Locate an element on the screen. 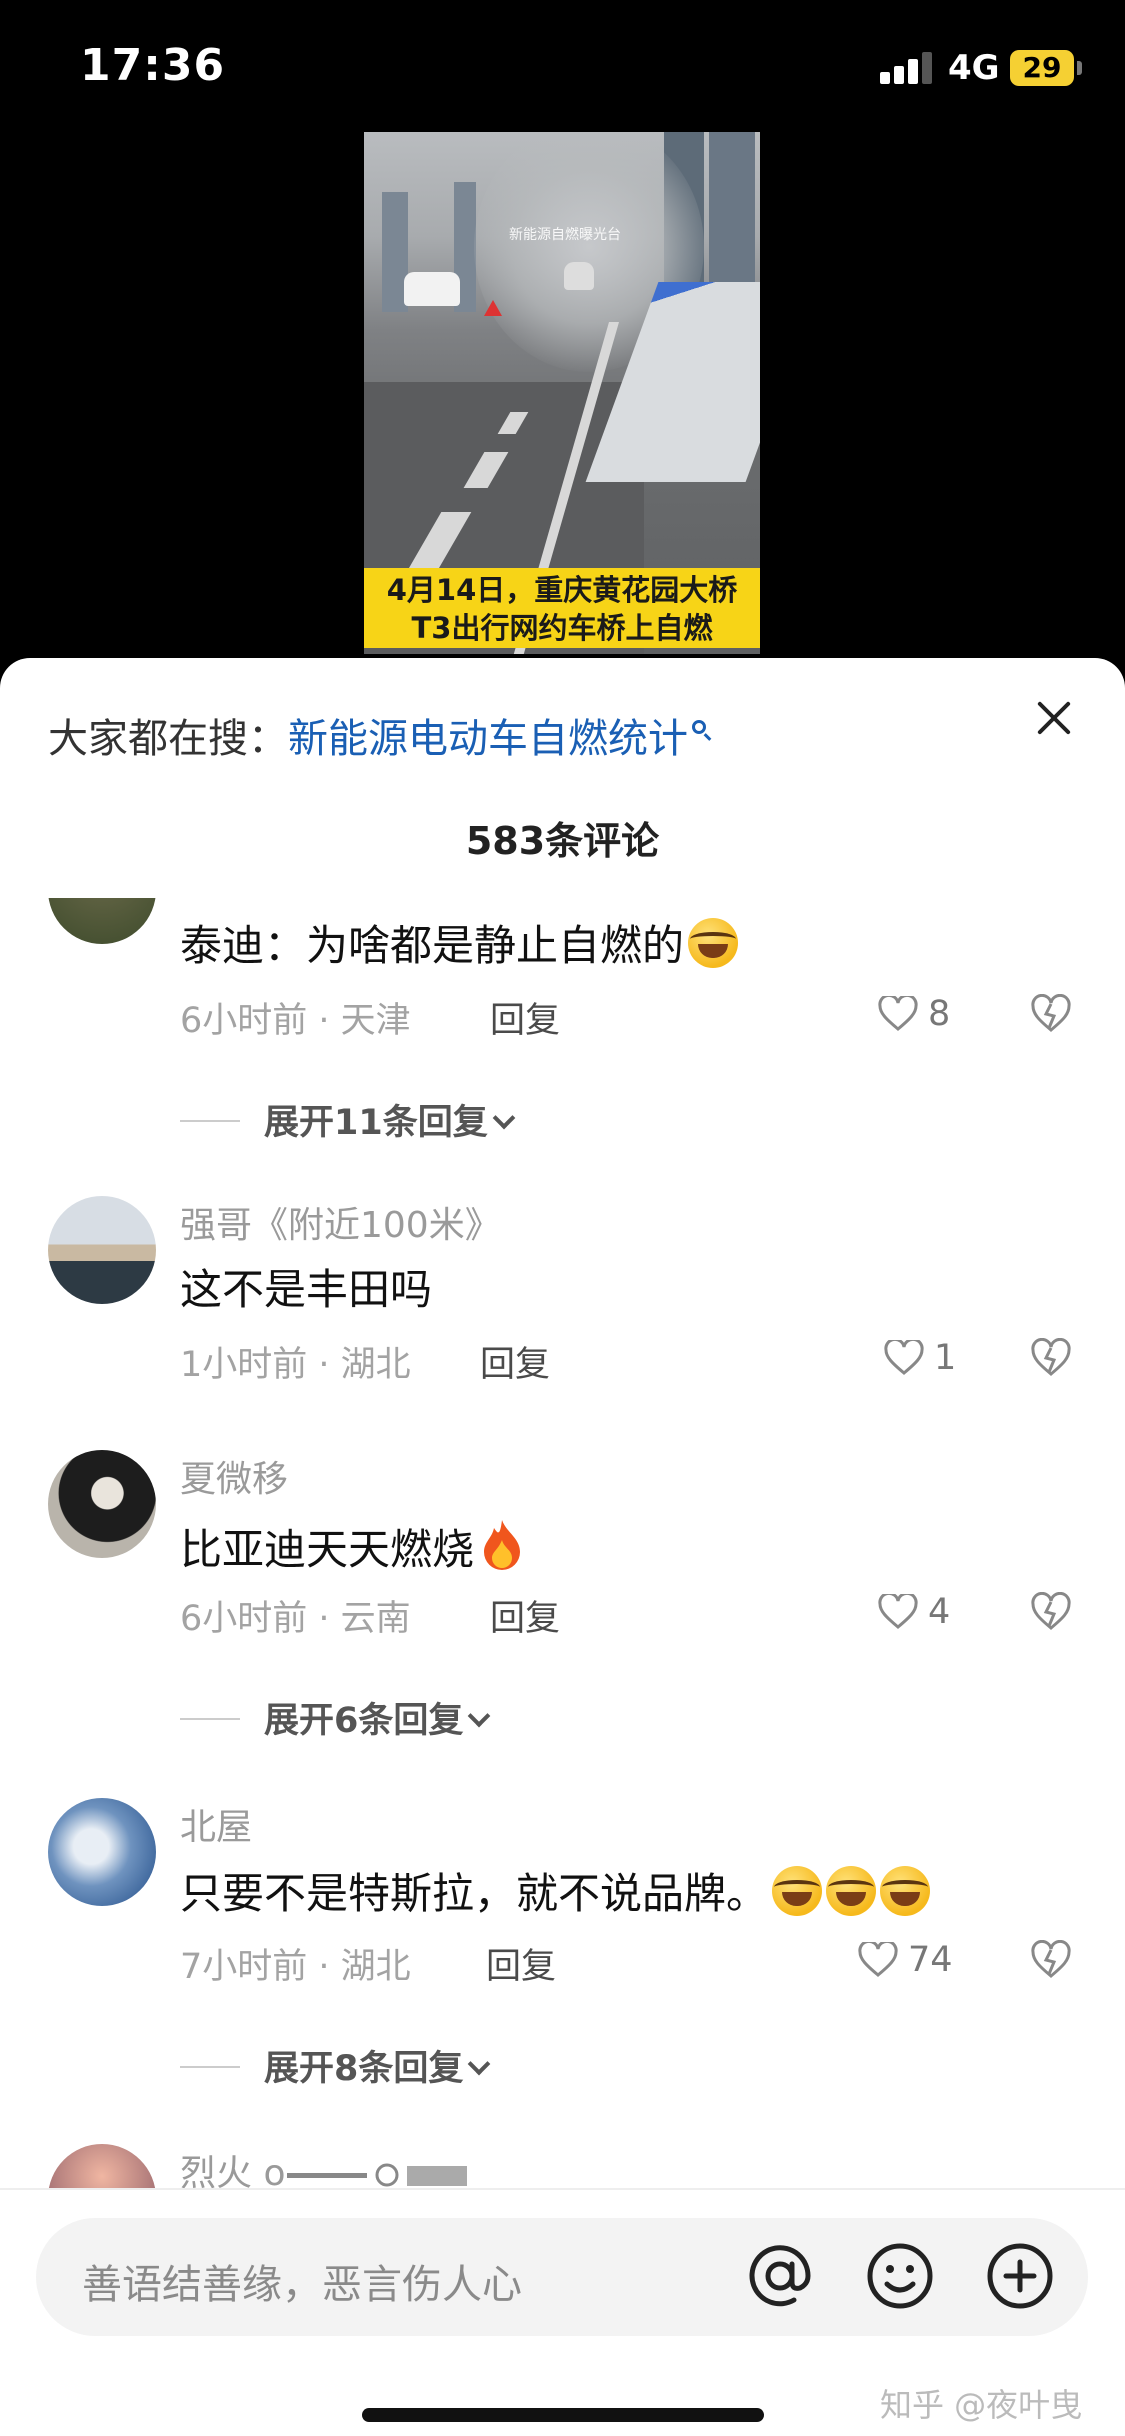 This screenshot has height=2436, width=1125. expand-replies-button: 展开6条回复 is located at coordinates (377, 1717).